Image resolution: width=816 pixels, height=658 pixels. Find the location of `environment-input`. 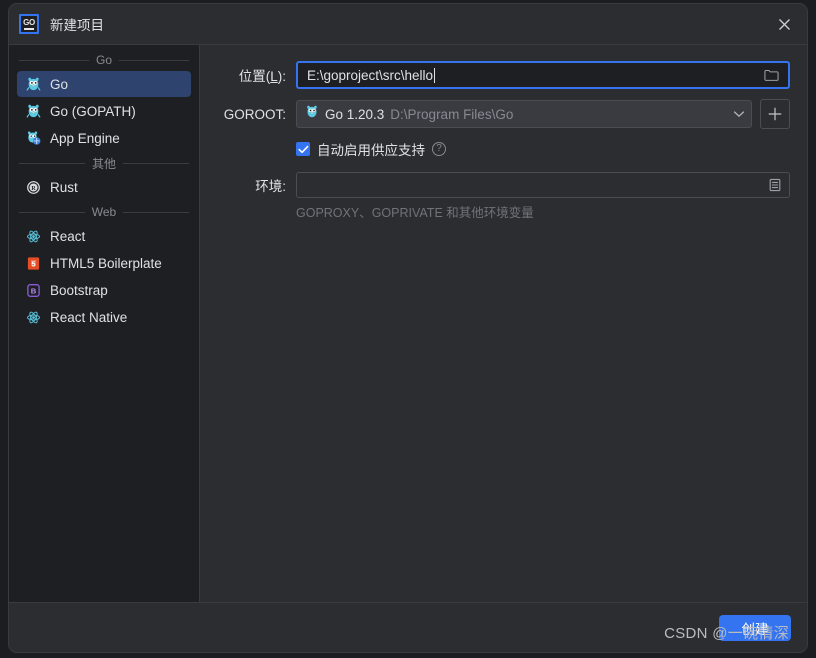

environment-input is located at coordinates (543, 185).